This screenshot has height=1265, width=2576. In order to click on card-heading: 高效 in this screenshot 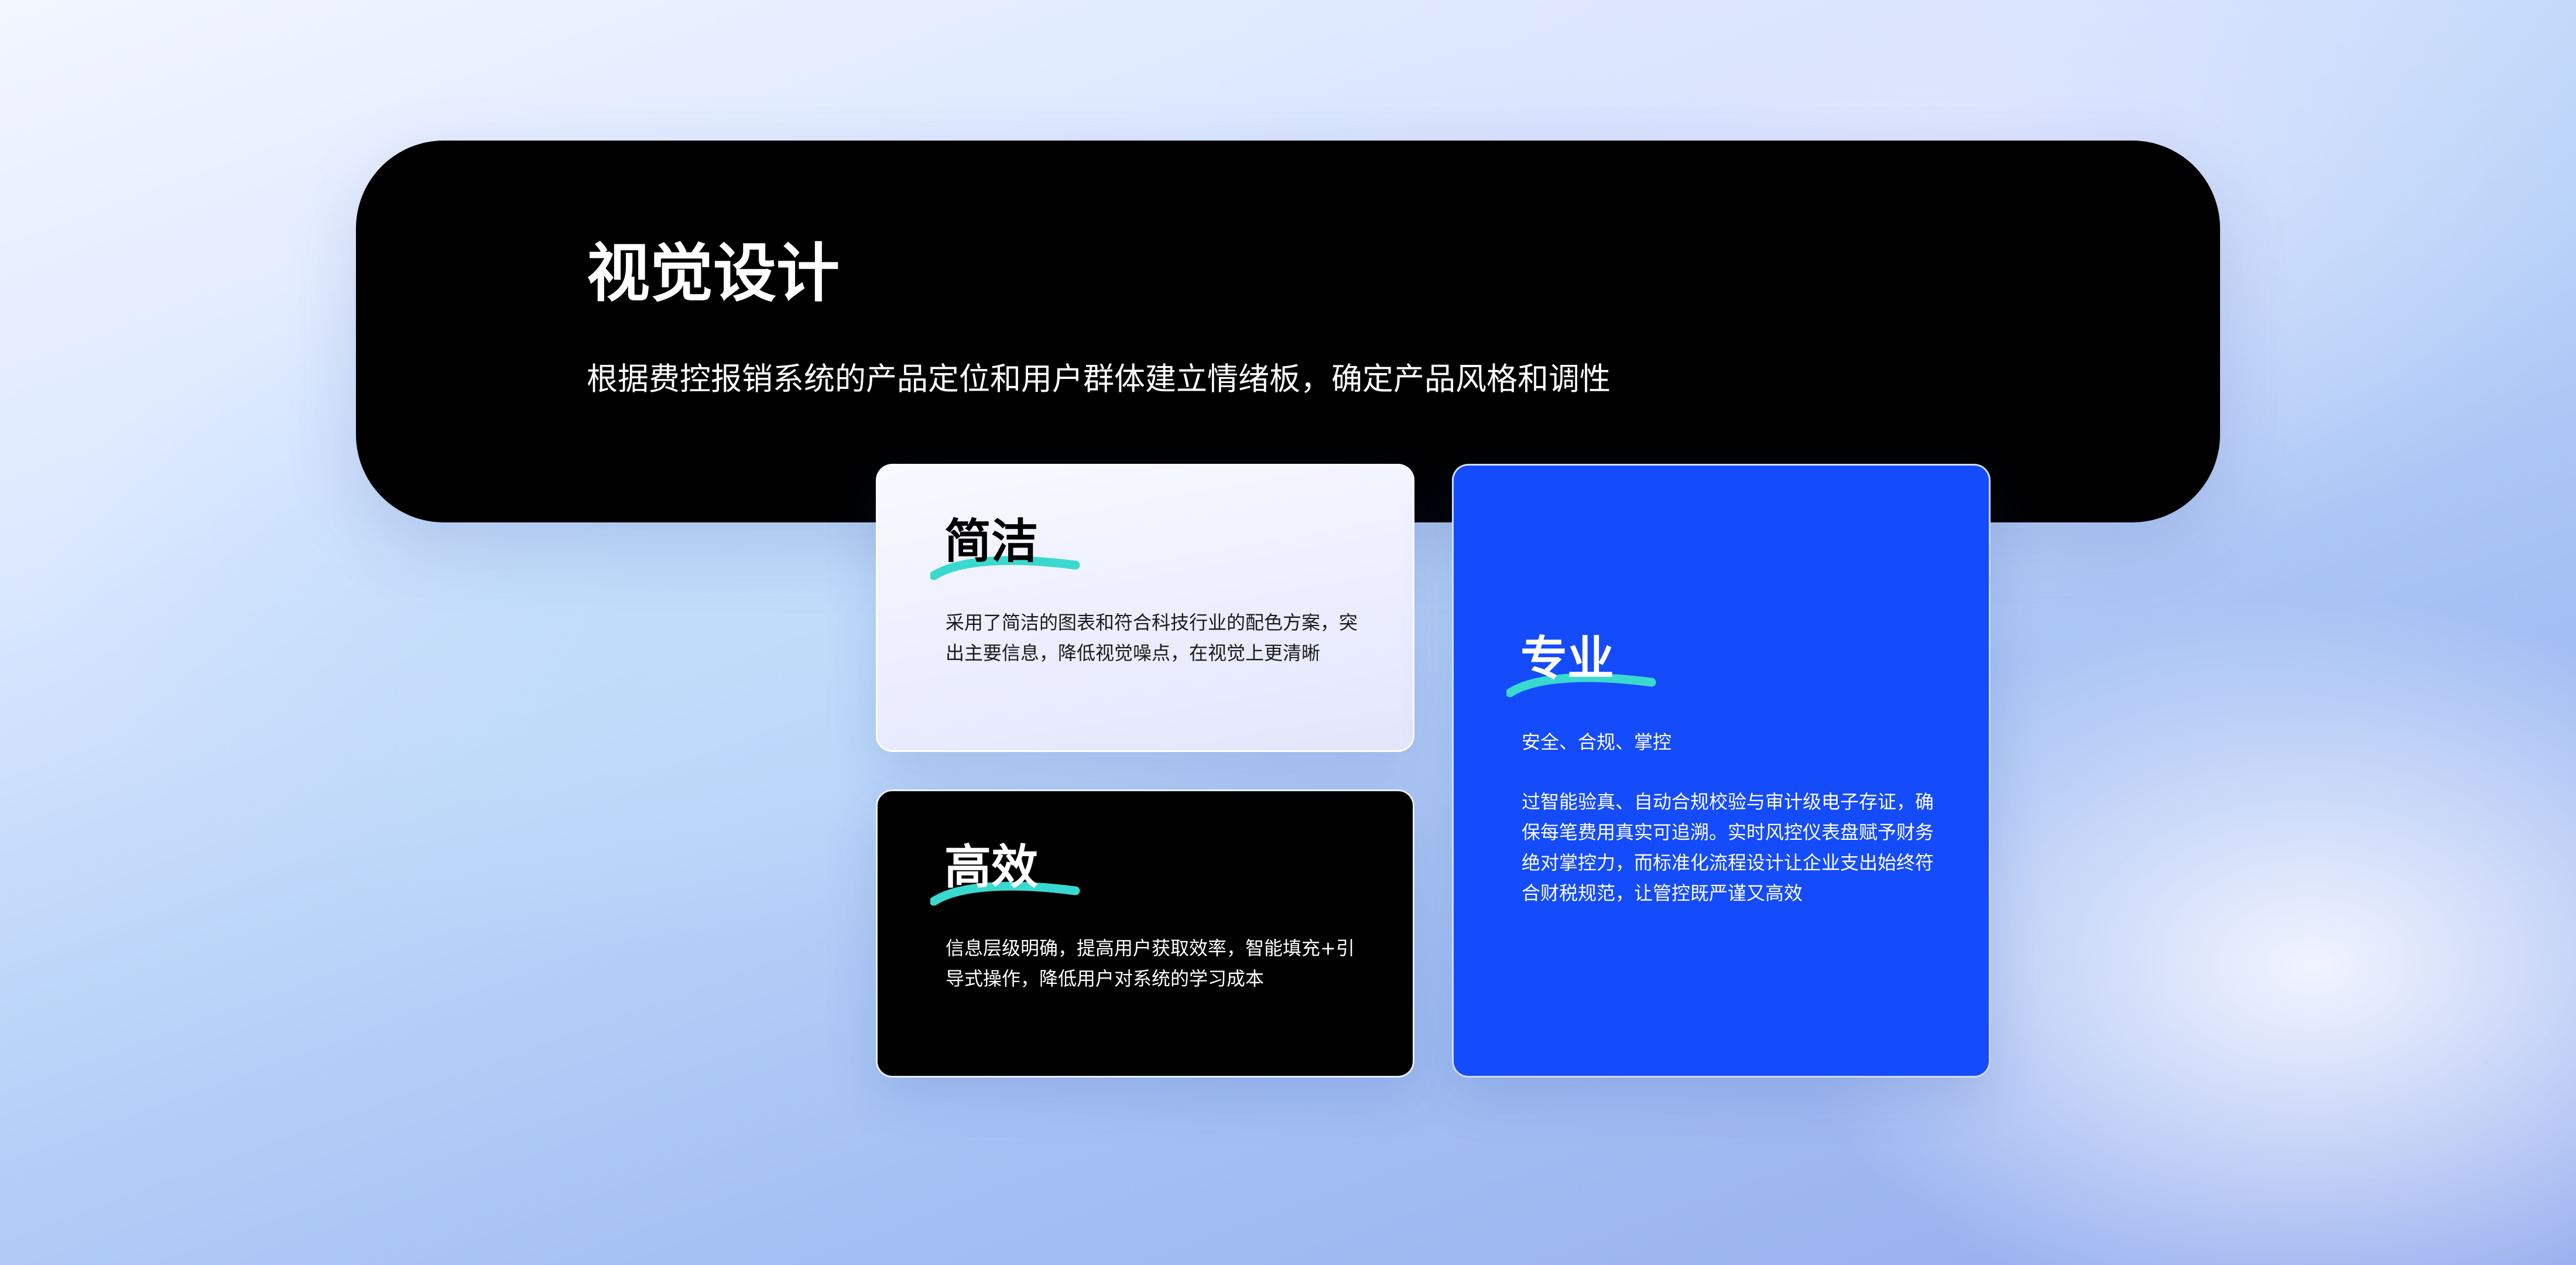, I will do `click(1018, 882)`.